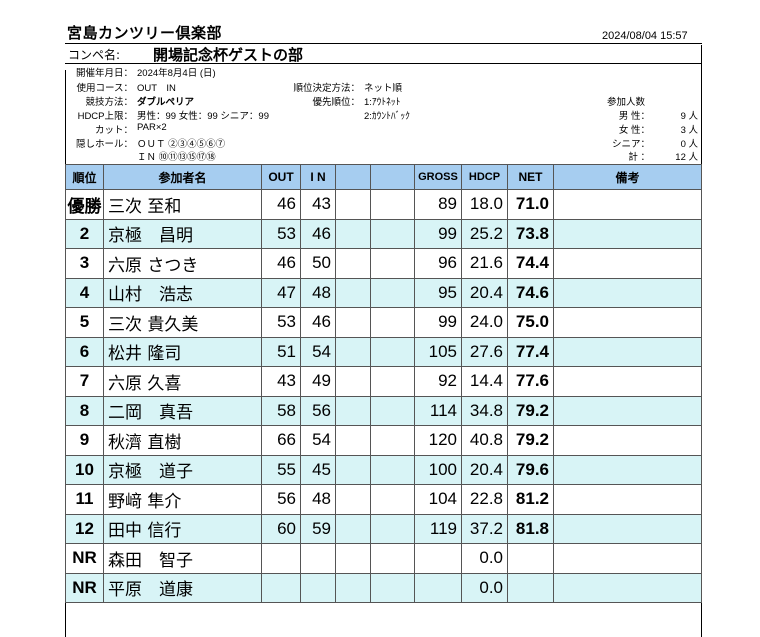 The height and width of the screenshot is (637, 760). Describe the element at coordinates (438, 499) in the screenshot. I see `gross-cell: 104` at that location.